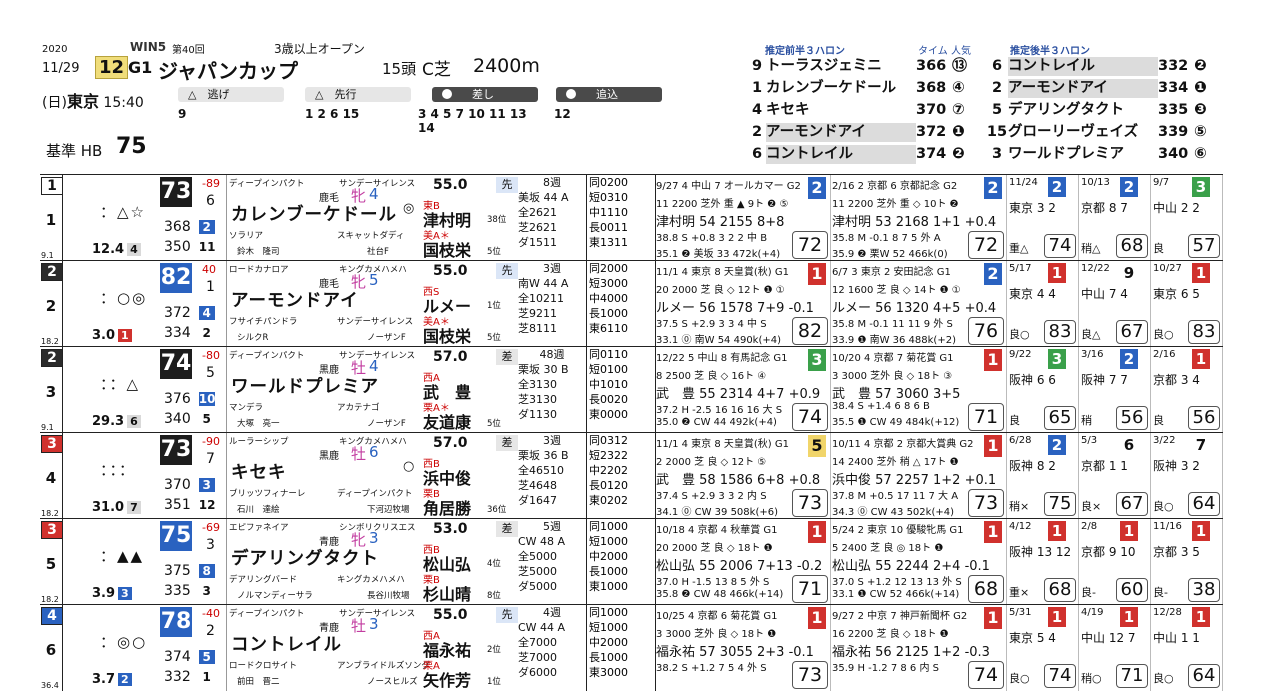 This screenshot has width=1263, height=691. I want to click on pace-front-time: 375, so click(177, 571).